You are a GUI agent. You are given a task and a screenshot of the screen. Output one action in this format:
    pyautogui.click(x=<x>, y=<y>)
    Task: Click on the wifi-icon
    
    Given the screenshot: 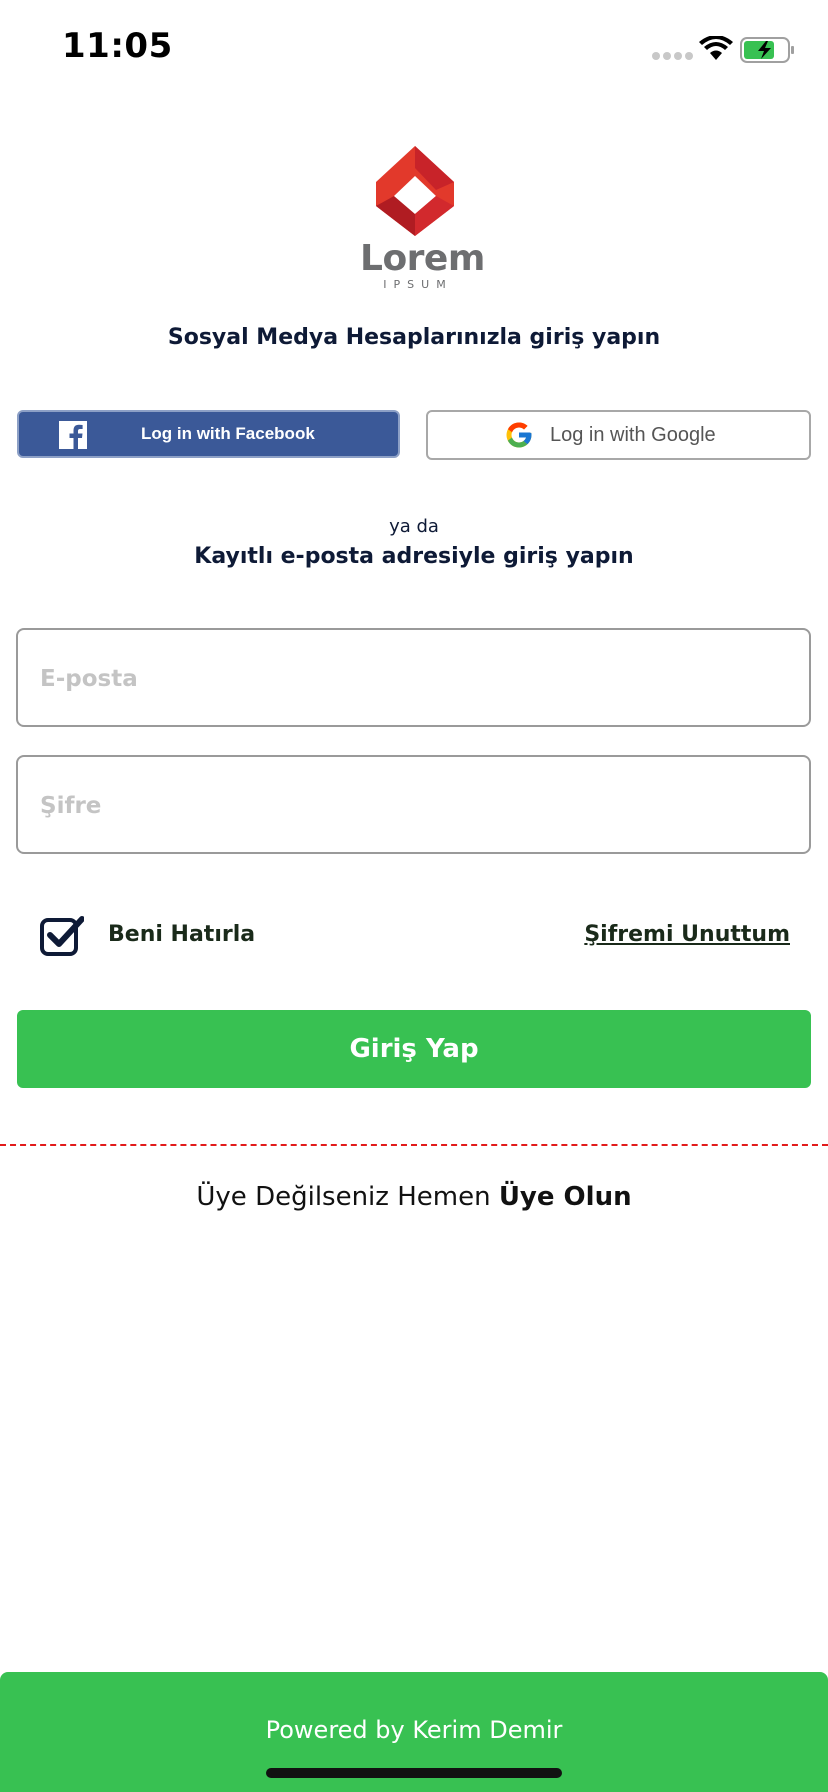 What is the action you would take?
    pyautogui.click(x=716, y=50)
    